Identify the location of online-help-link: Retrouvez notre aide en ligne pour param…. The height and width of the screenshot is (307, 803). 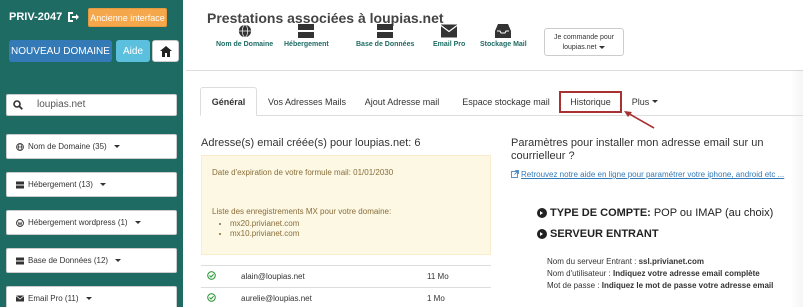
(653, 174).